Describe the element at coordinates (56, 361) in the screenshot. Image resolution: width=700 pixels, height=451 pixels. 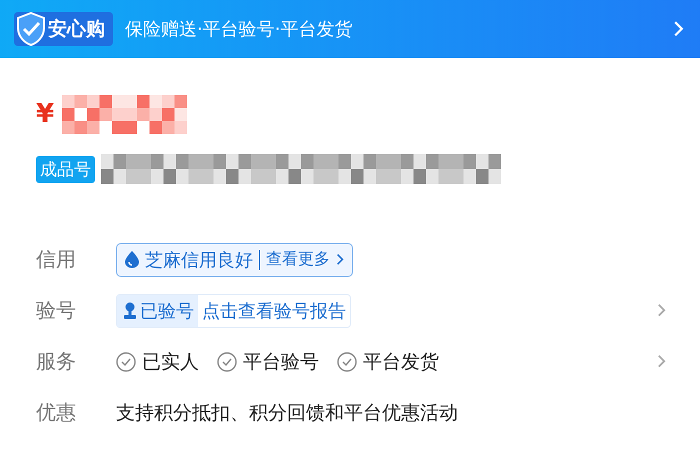
I see `row-label: 服务` at that location.